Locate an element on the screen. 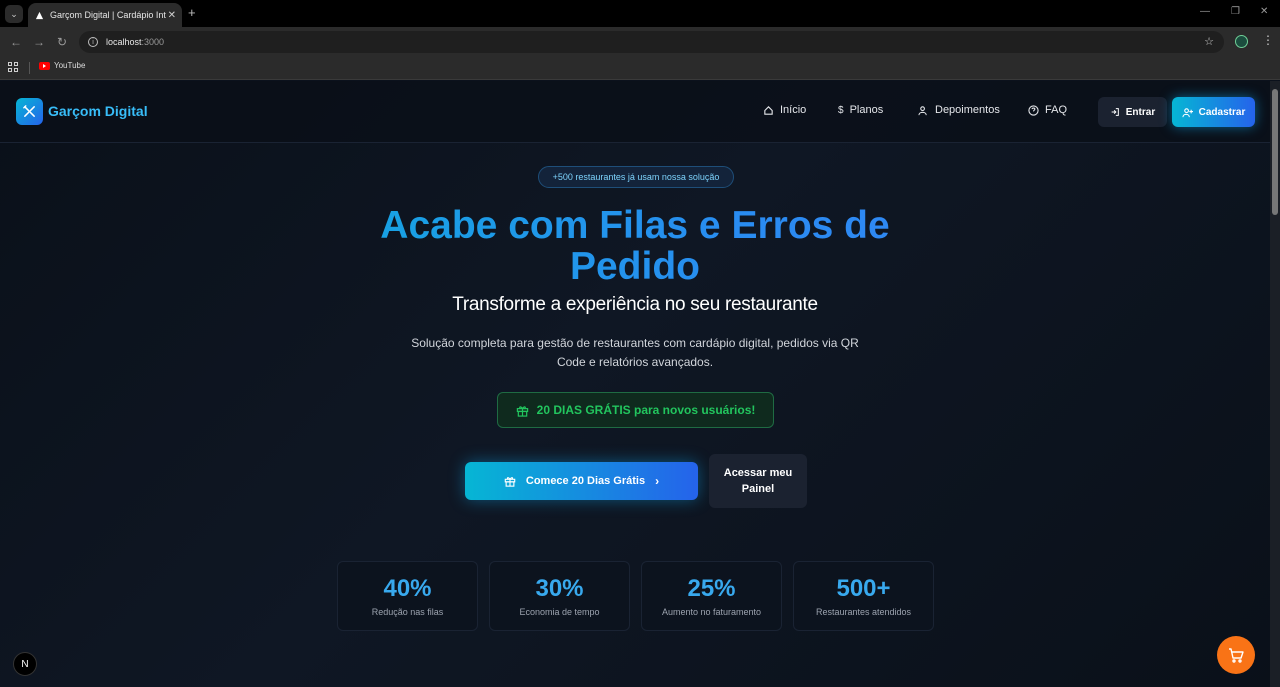 This screenshot has height=687, width=1280. browser-toolbar: ← → ↻ i localhost:3000 ☆ ⋮ is located at coordinates (640, 41).